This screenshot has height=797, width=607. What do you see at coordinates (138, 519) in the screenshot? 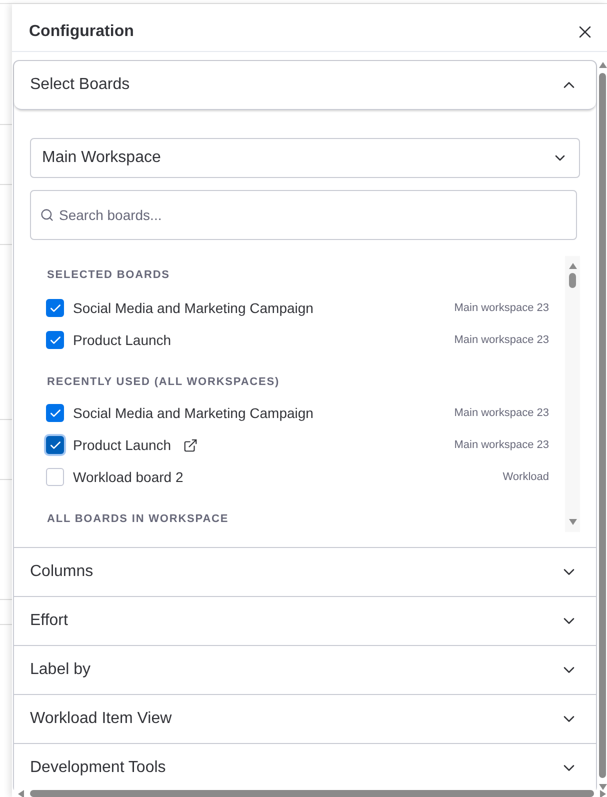
I see `group-heading: ALL BOARDS IN WORKSPACE` at bounding box center [138, 519].